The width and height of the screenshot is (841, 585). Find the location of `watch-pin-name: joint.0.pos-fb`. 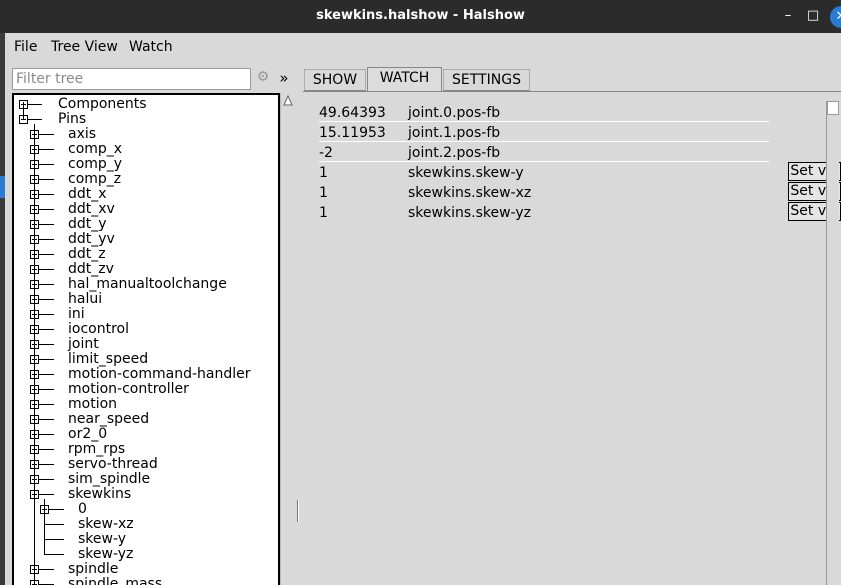

watch-pin-name: joint.0.pos-fb is located at coordinates (454, 113).